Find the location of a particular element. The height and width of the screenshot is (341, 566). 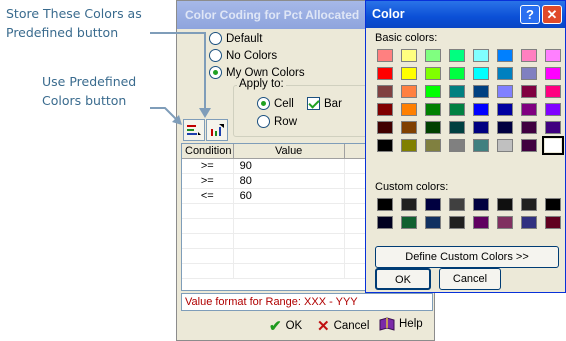

radio-cell is located at coordinates (263, 103).